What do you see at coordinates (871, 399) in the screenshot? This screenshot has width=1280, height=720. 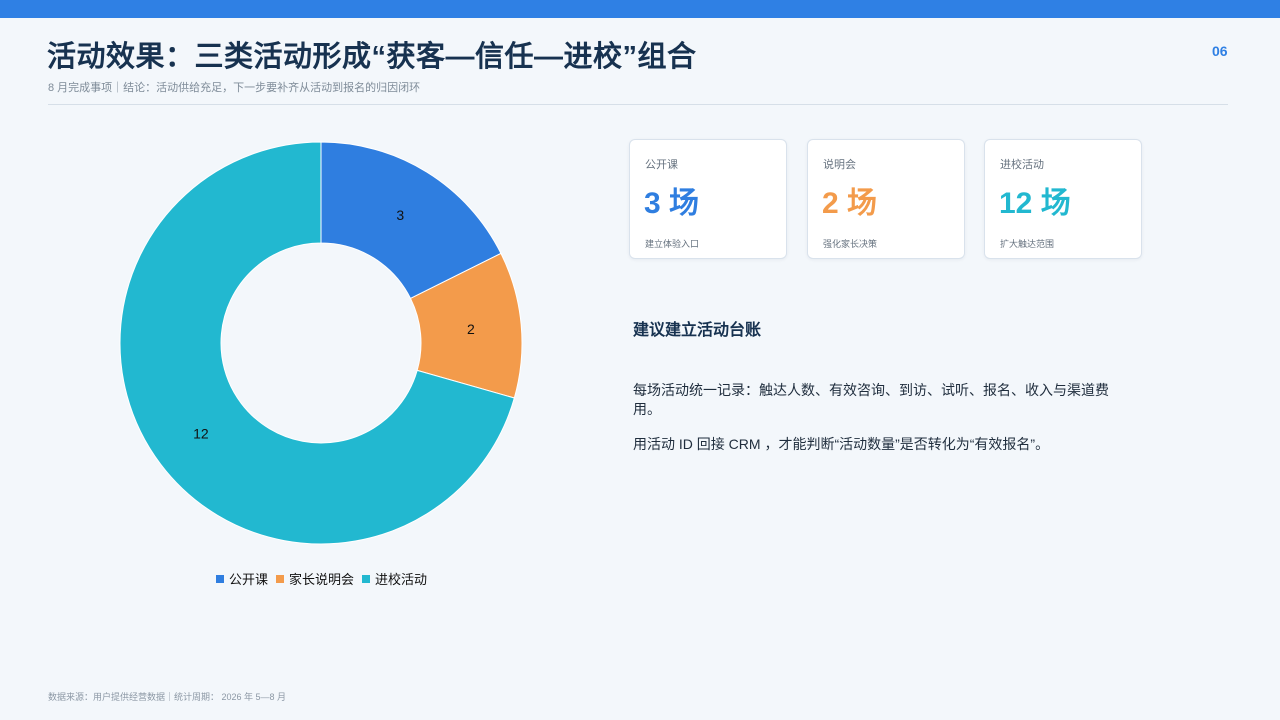 I see `advice-paragraph-1: 每场活动统一记录：触达人数、有效咨询、到访、试听、报名、收入与渠道费用。` at bounding box center [871, 399].